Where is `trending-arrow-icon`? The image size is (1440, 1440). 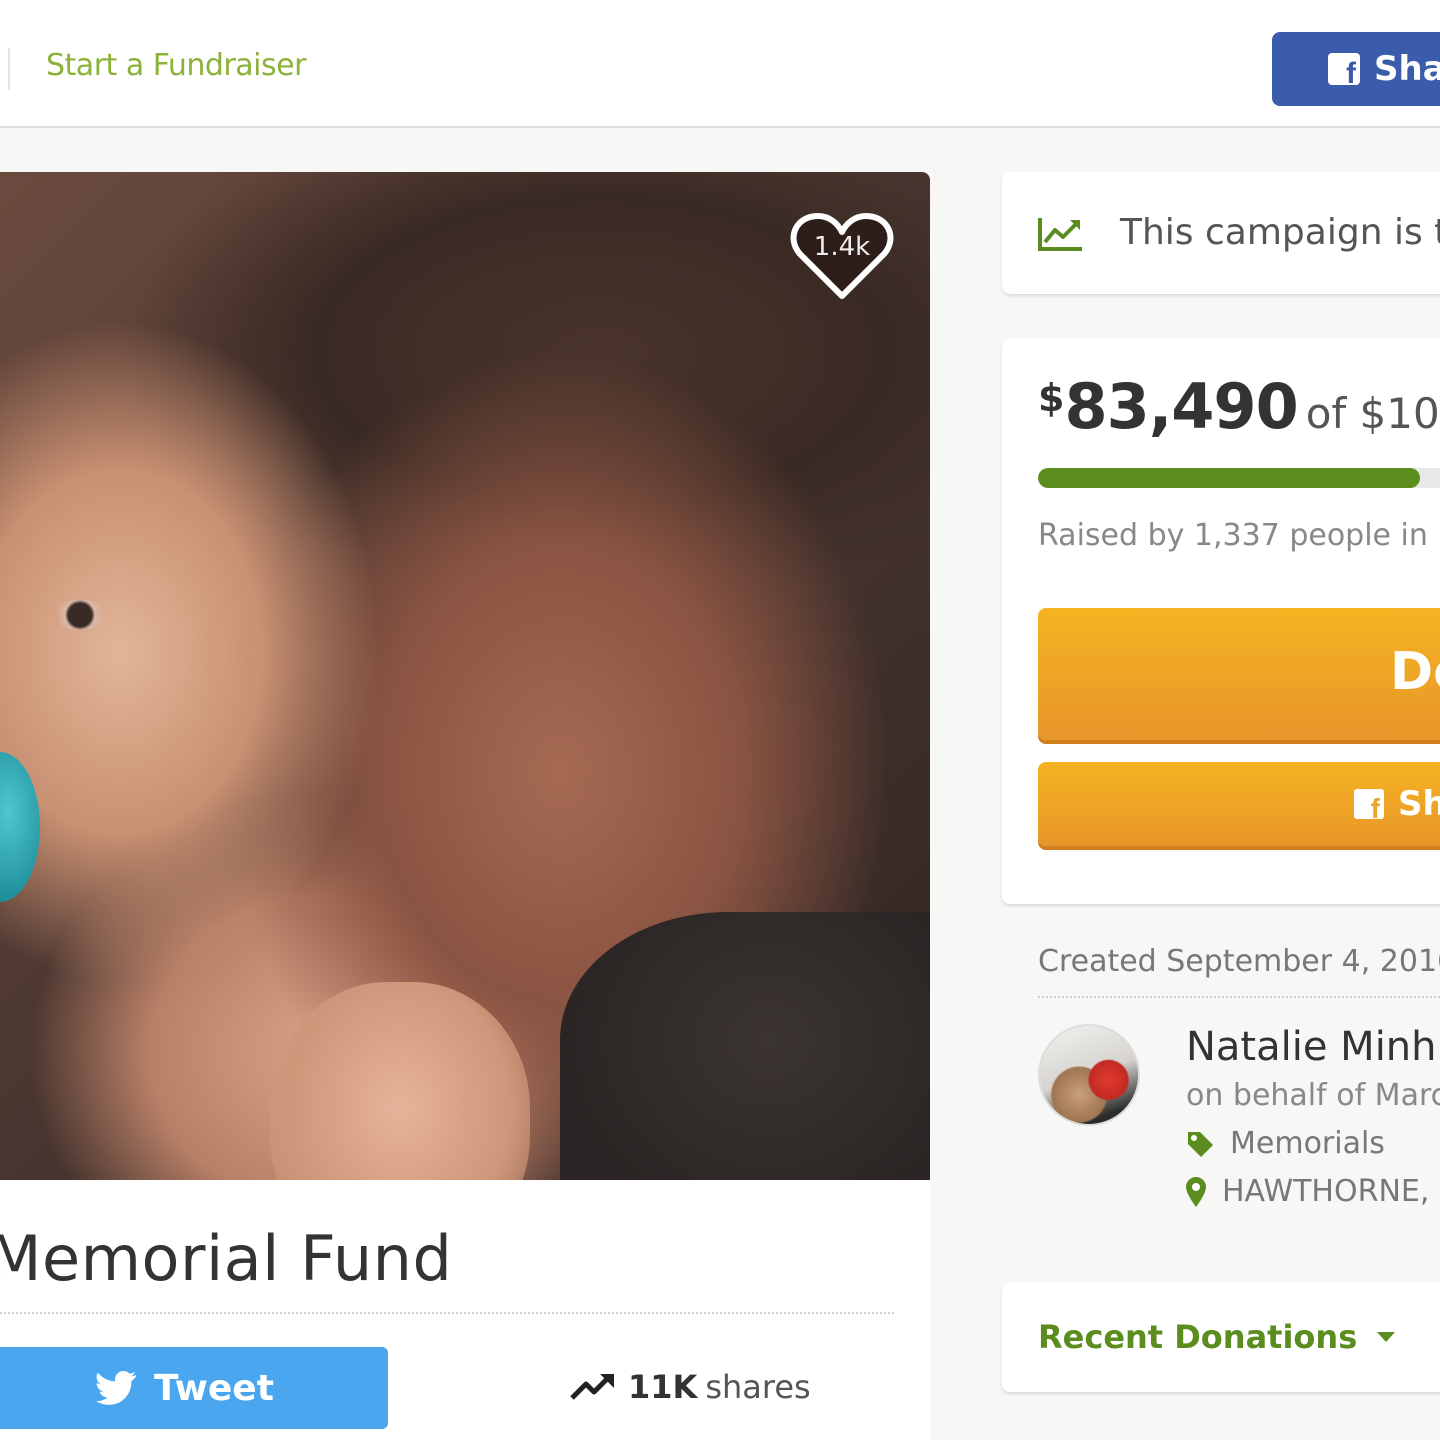
trending-arrow-icon is located at coordinates (592, 1387).